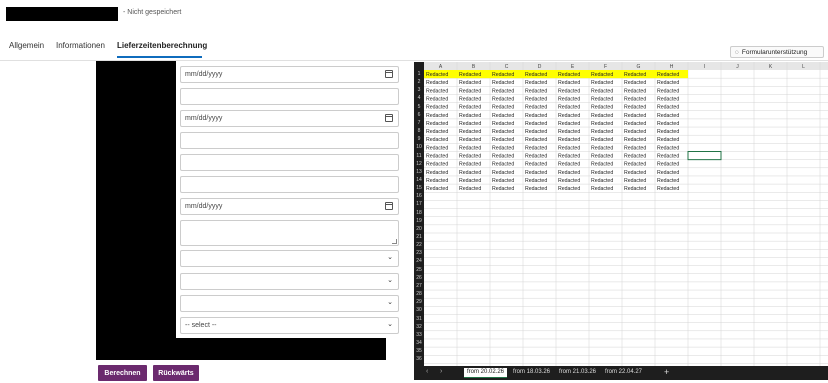 This screenshot has width=828, height=383. I want to click on column-header: H, so click(672, 67).